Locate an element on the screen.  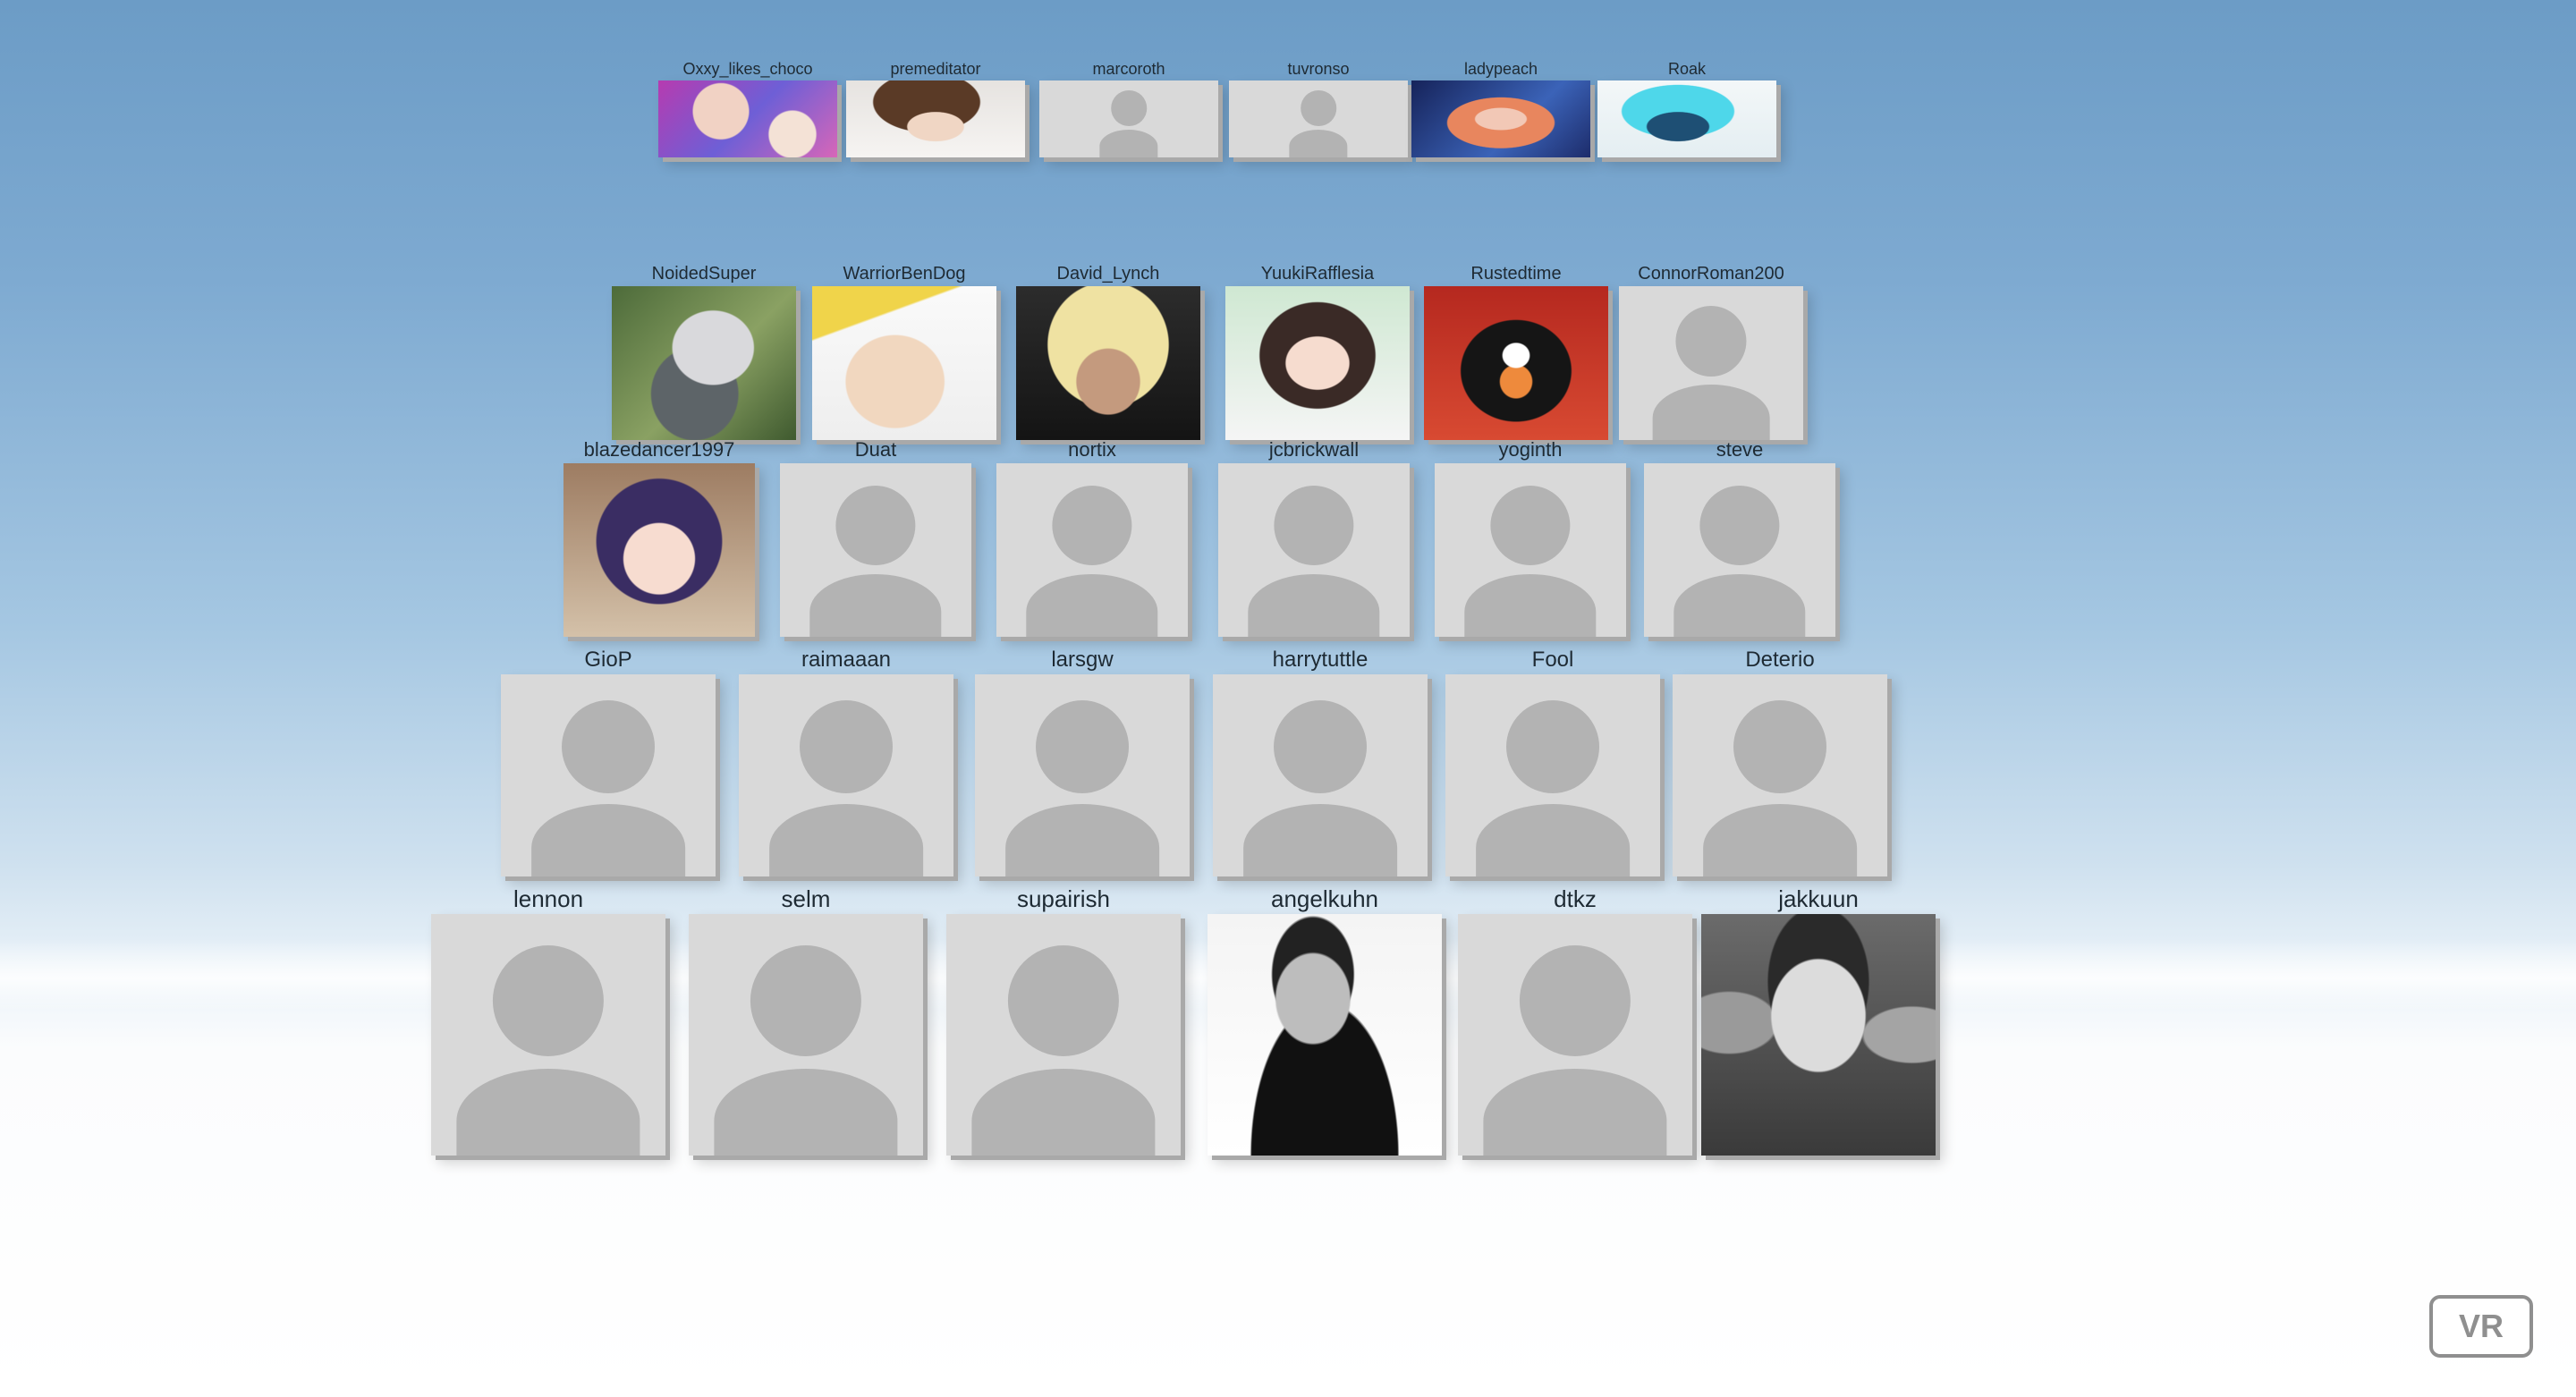
user-name-label: raimaaan is located at coordinates (846, 660).